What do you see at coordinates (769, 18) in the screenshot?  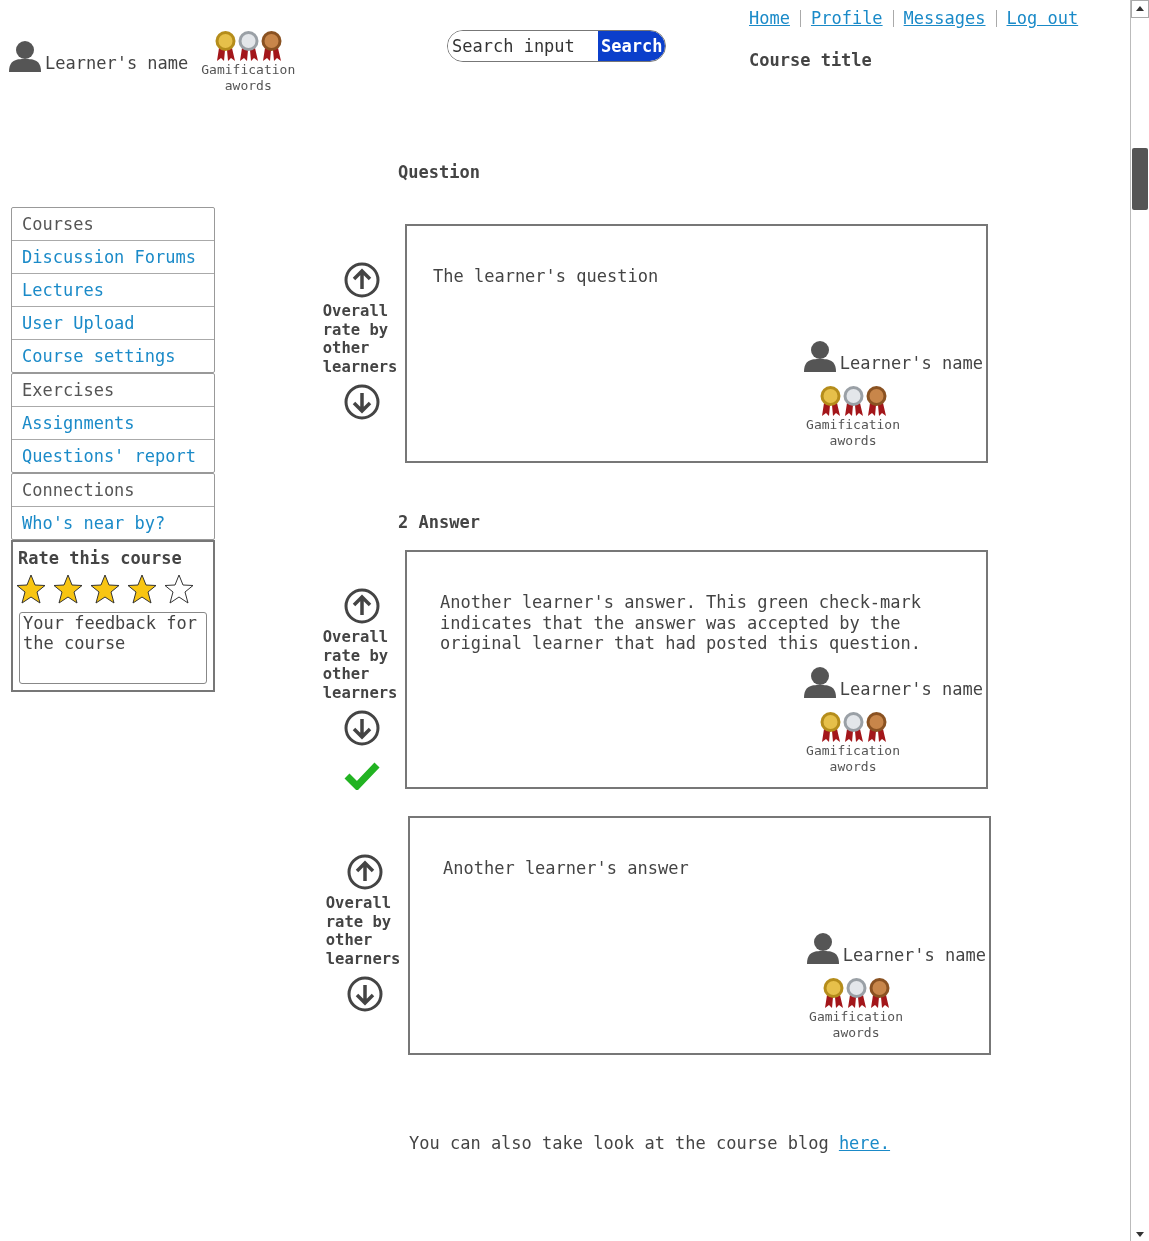 I see `nav-link: Home` at bounding box center [769, 18].